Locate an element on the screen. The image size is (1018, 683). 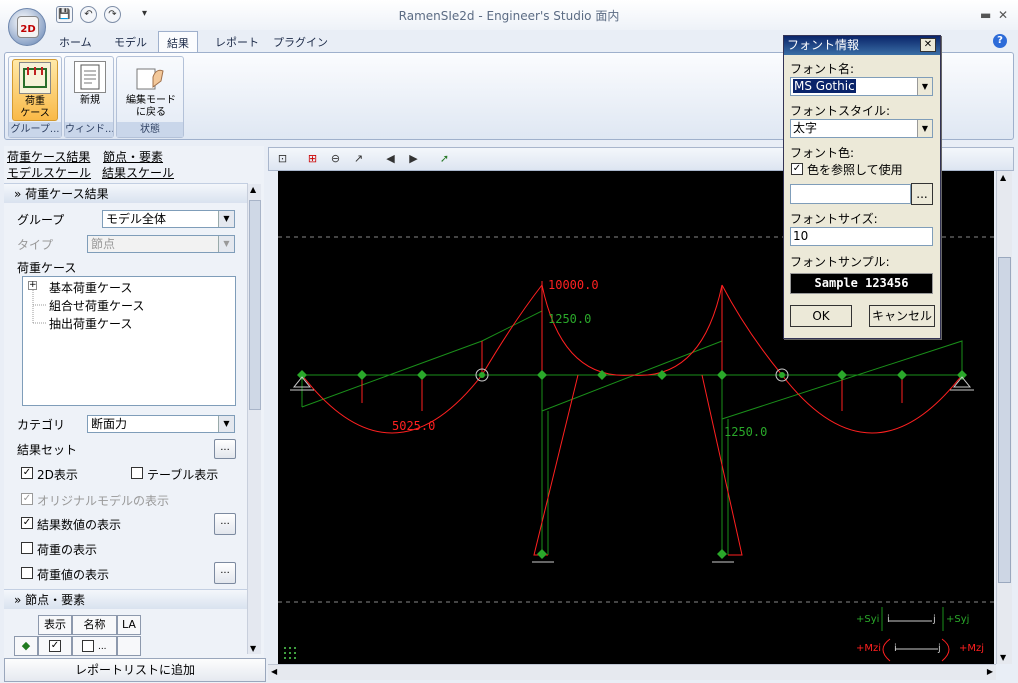
checkbox-load-values is located at coordinates (27, 573).